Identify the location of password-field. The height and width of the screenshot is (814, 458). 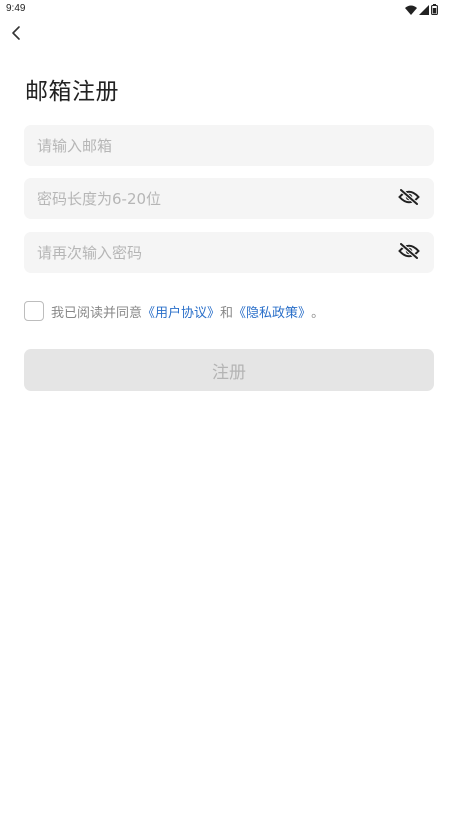
(229, 198).